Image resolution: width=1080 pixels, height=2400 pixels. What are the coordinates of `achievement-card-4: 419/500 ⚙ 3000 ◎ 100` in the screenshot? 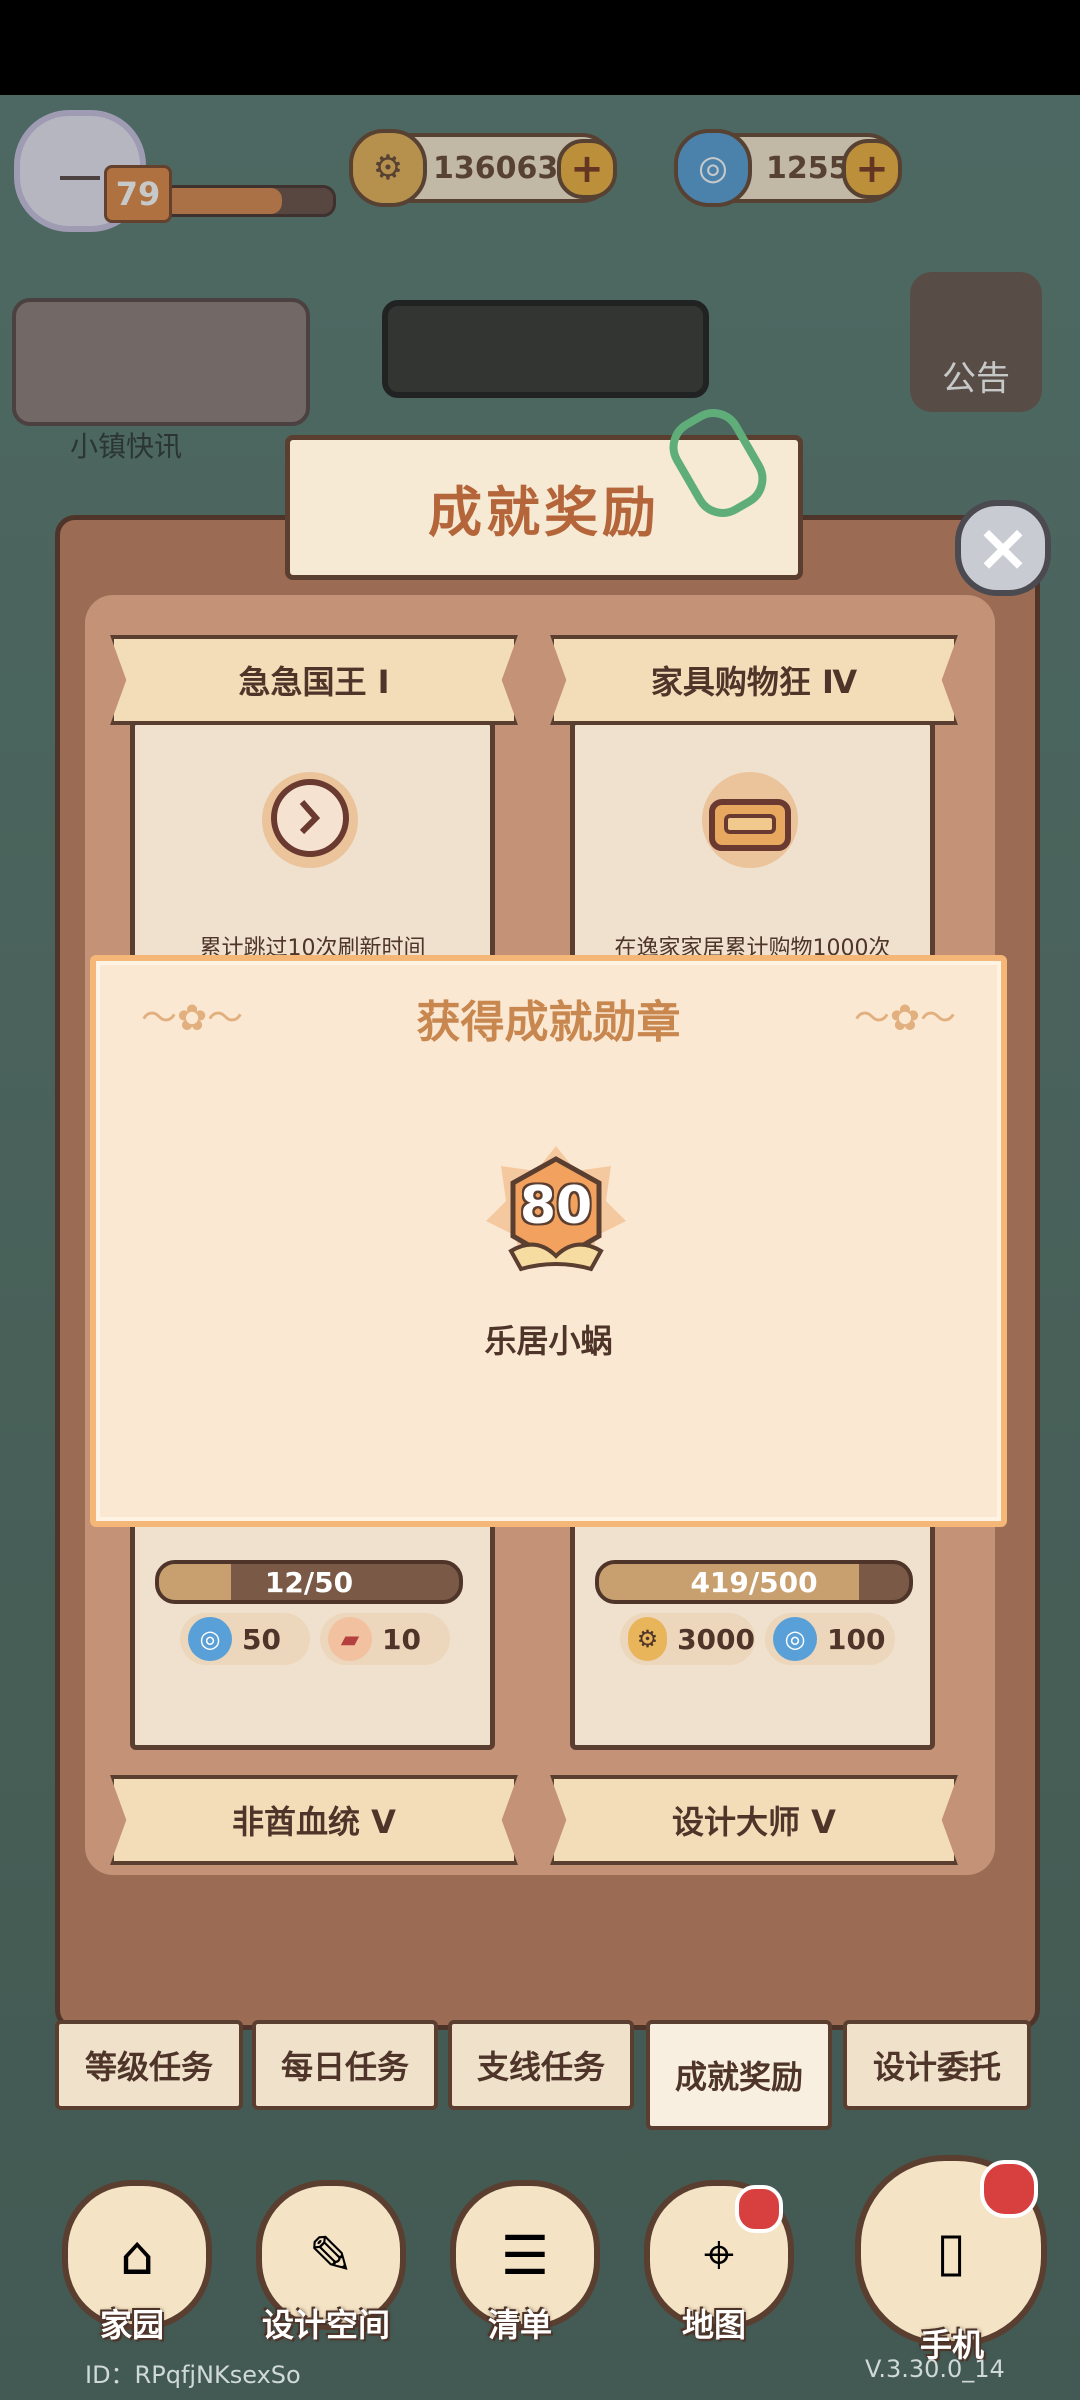 It's located at (752, 1625).